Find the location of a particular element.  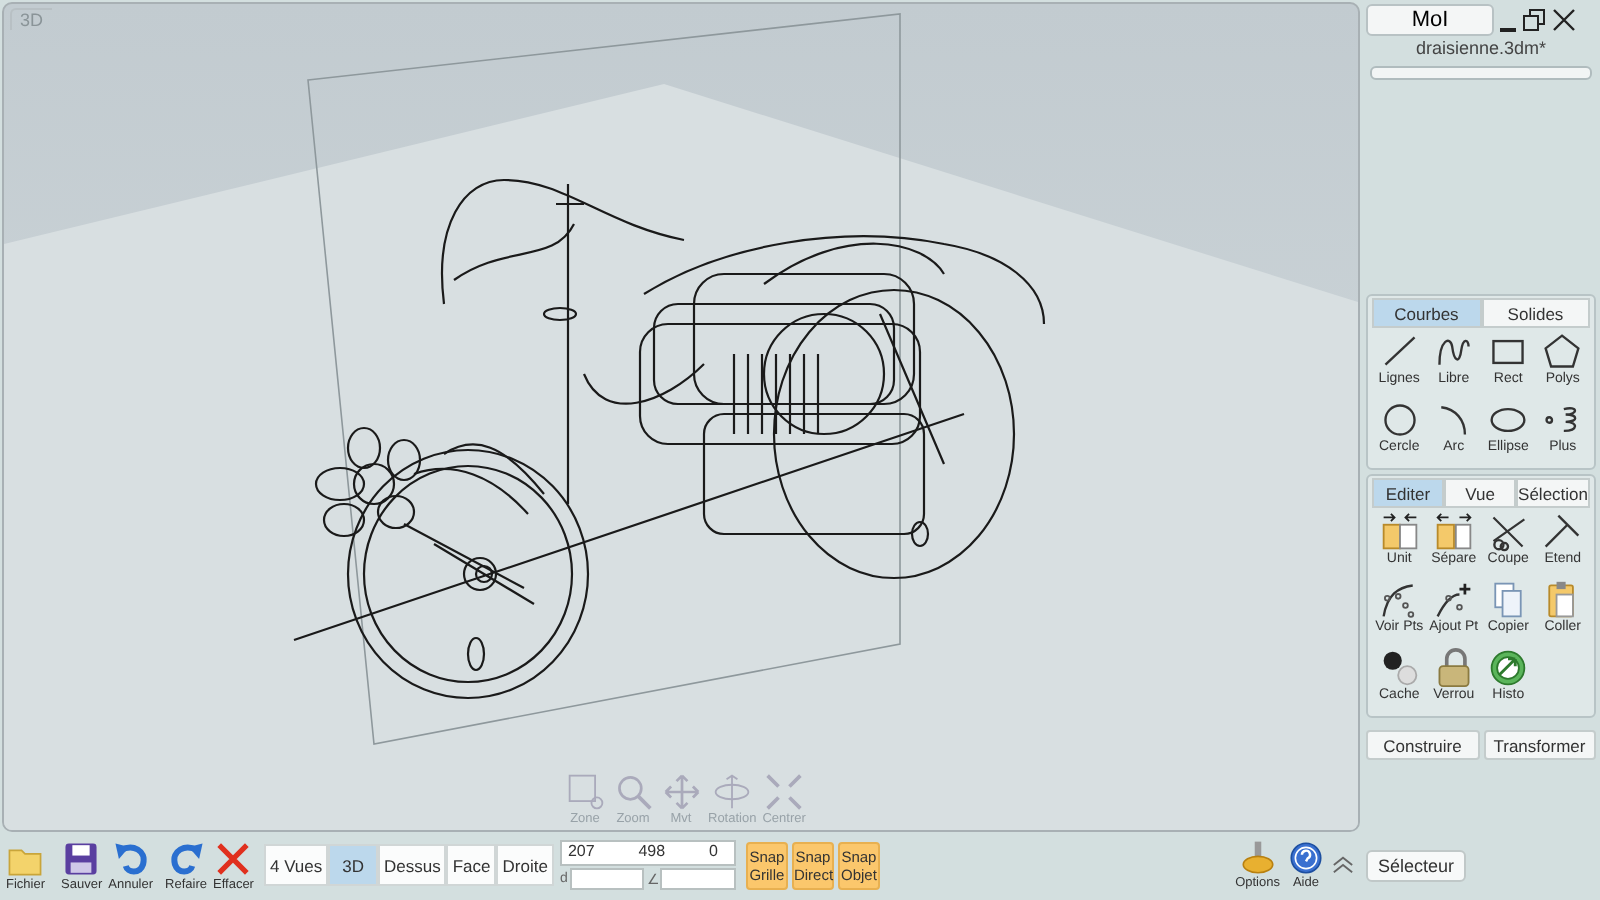

y-coordinate: 498 is located at coordinates (652, 853).